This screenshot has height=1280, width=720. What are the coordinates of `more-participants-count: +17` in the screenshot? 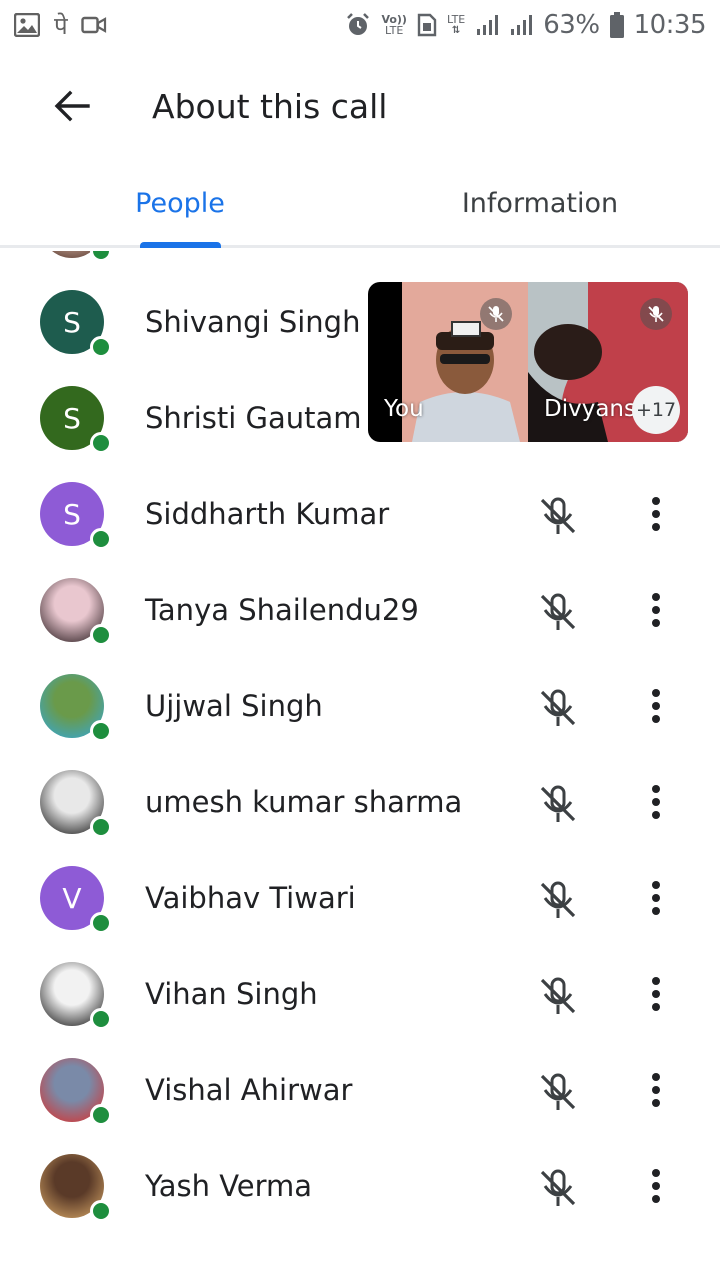 It's located at (656, 410).